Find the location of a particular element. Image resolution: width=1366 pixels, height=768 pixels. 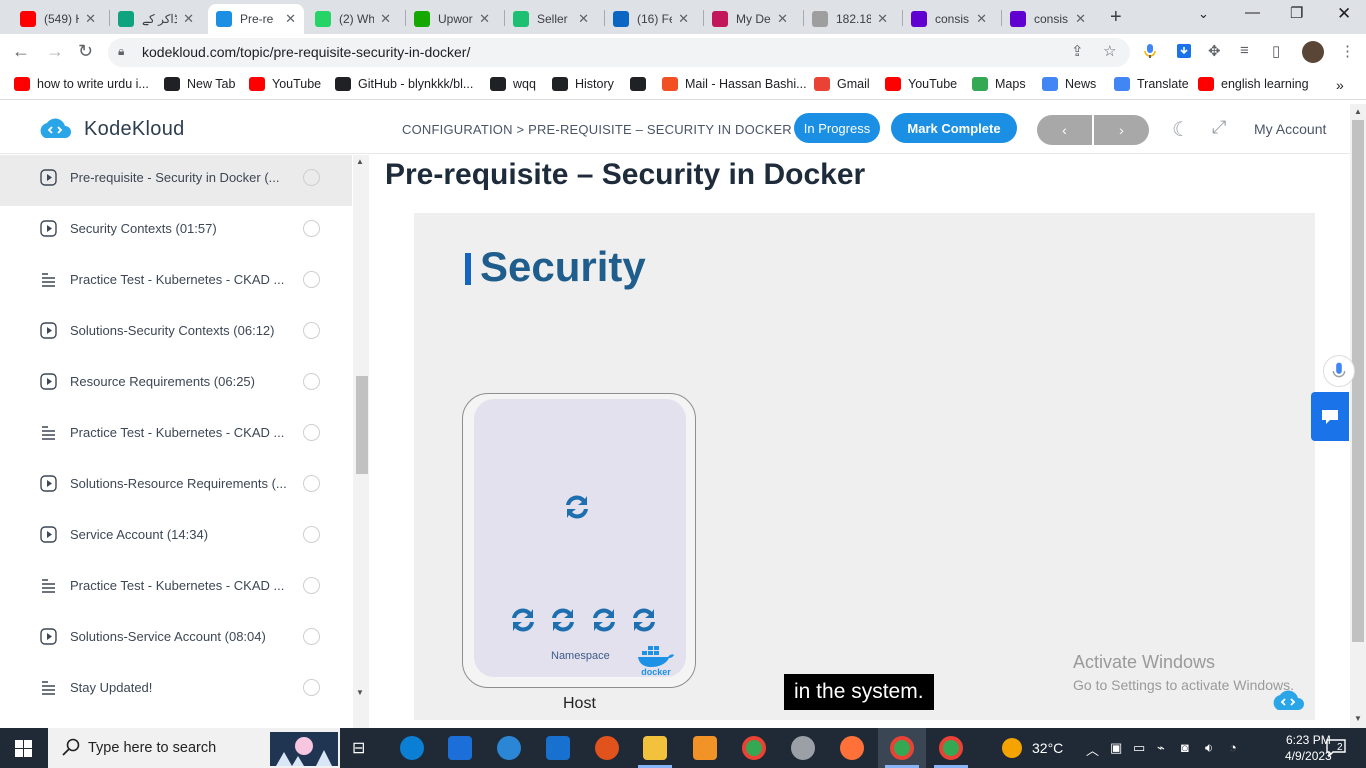

page-scroll-up-icon: ▲ is located at coordinates (1358, 111).